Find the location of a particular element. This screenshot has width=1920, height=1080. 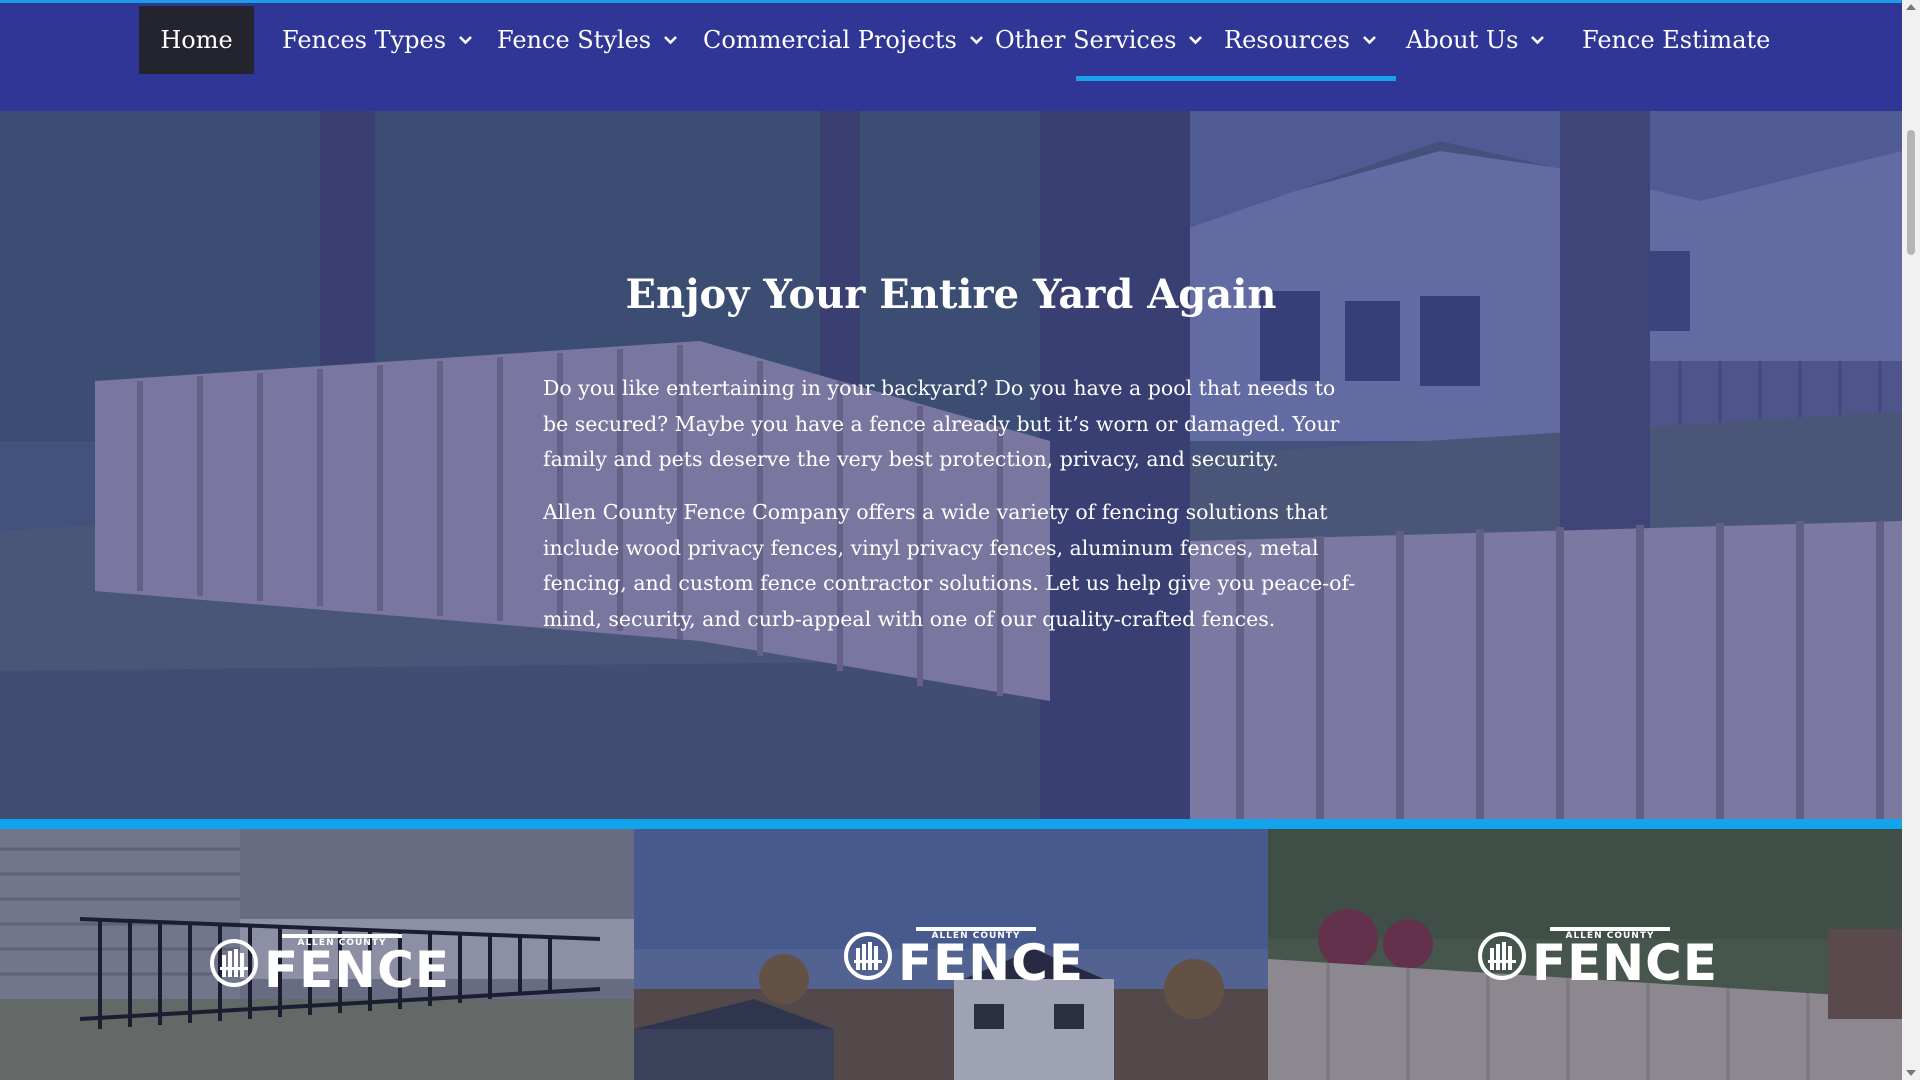

nav-item-label: Fences Types is located at coordinates (364, 40).